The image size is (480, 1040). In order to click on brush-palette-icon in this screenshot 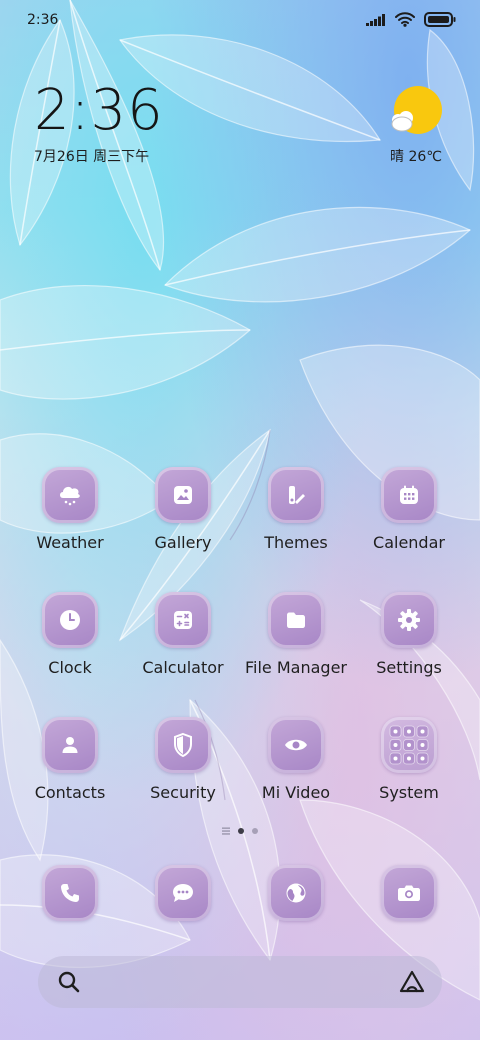, I will do `click(297, 495)`.